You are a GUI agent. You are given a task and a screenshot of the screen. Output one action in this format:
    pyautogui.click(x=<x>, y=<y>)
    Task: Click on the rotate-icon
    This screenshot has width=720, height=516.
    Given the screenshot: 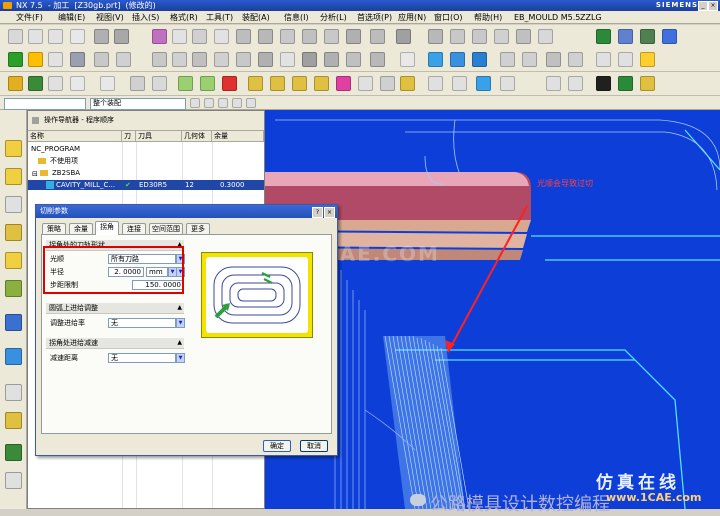 What is the action you would take?
    pyautogui.click(x=603, y=59)
    